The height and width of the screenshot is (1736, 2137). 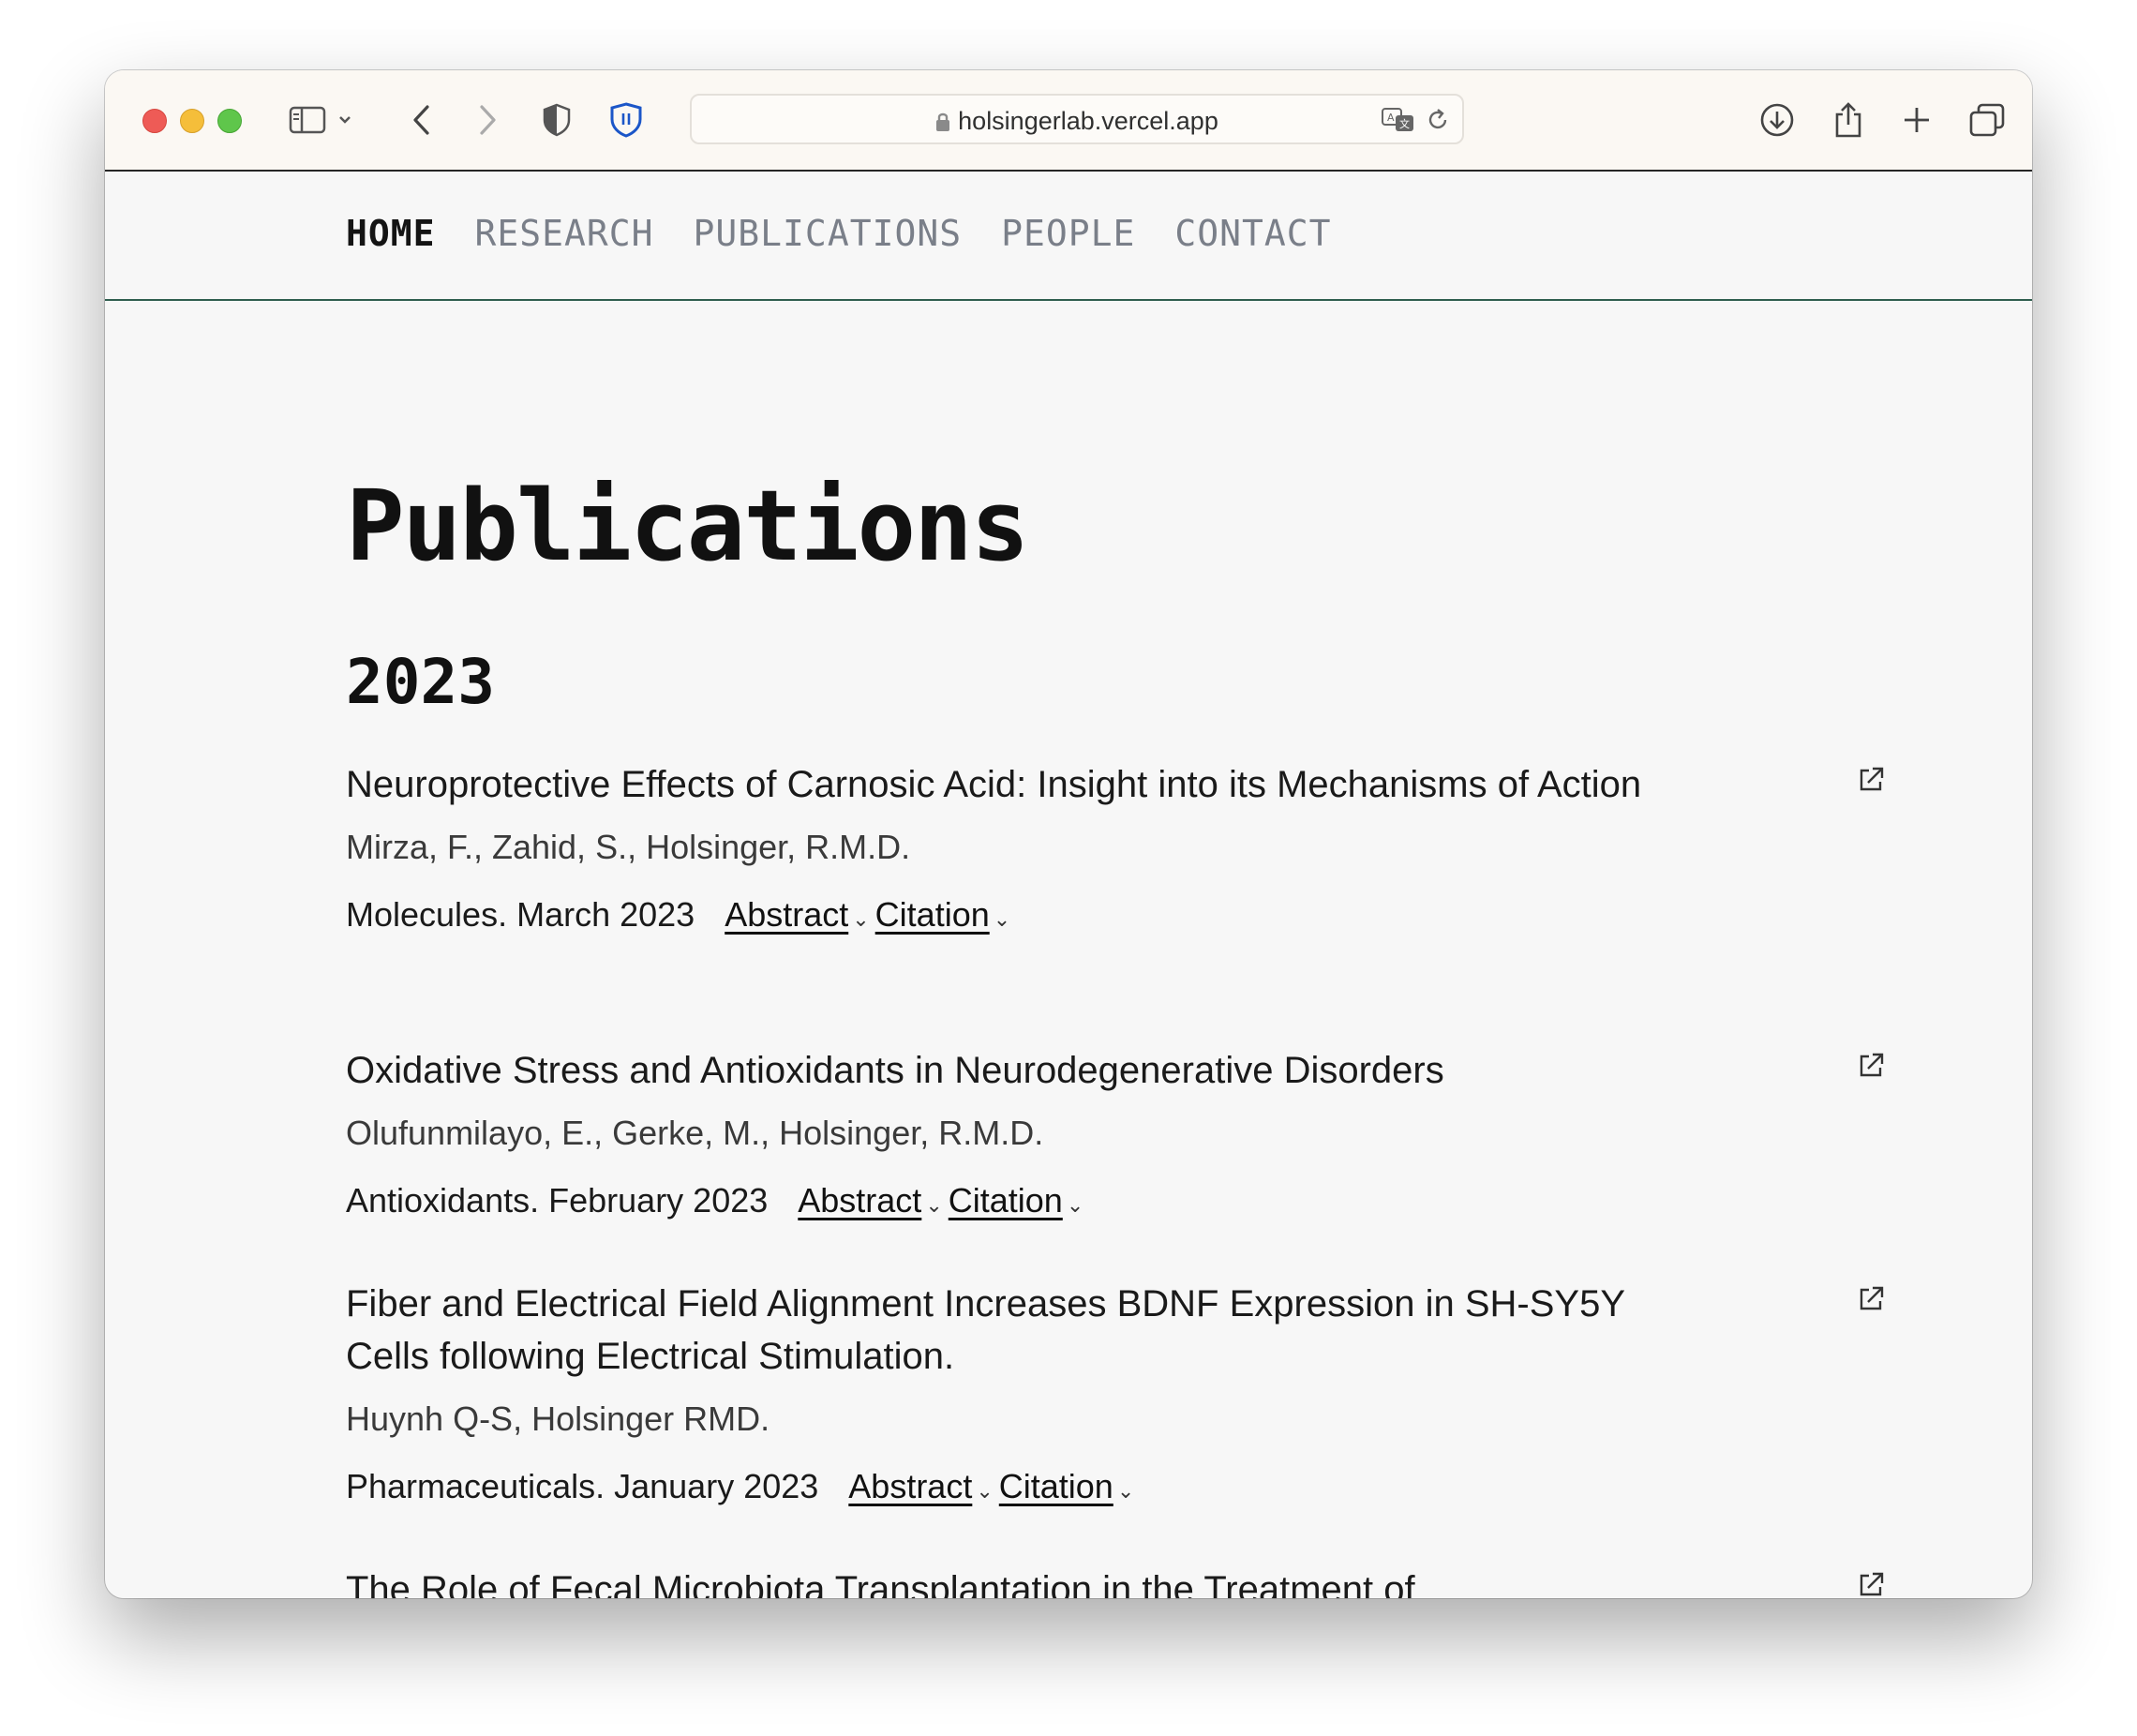 What do you see at coordinates (1987, 120) in the screenshot?
I see `tab-overview-icon` at bounding box center [1987, 120].